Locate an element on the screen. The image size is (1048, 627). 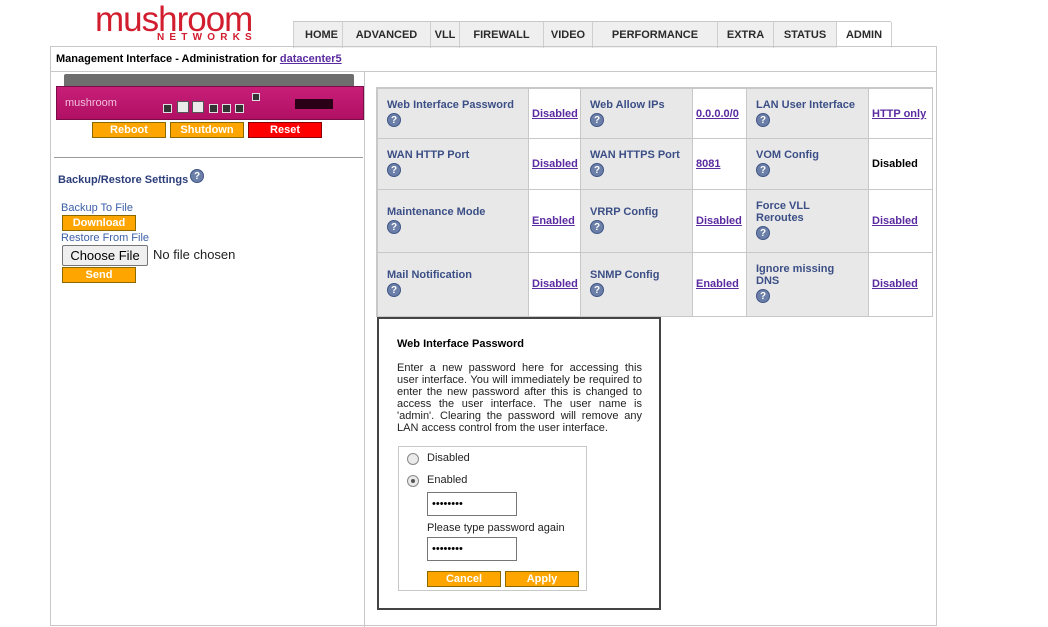
setting-label: LAN User Interface is located at coordinates (806, 105).